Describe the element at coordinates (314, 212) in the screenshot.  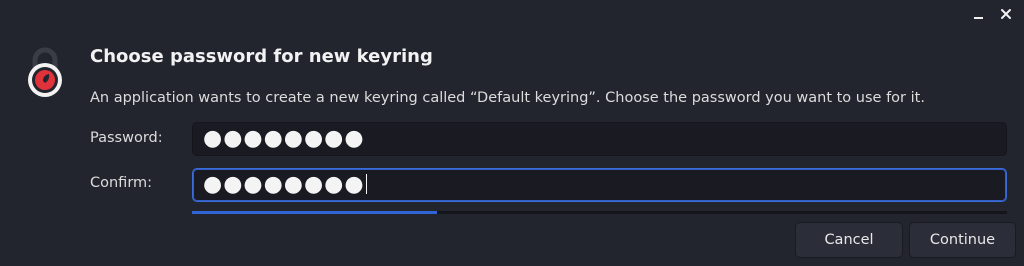
I see `password-strength-fill` at that location.